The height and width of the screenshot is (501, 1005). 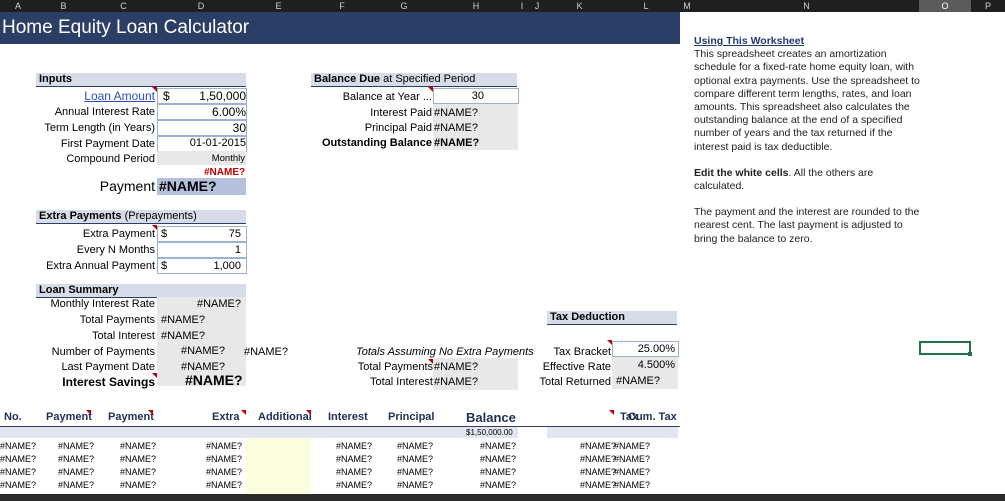 What do you see at coordinates (123, 6) in the screenshot?
I see `col-c: C` at bounding box center [123, 6].